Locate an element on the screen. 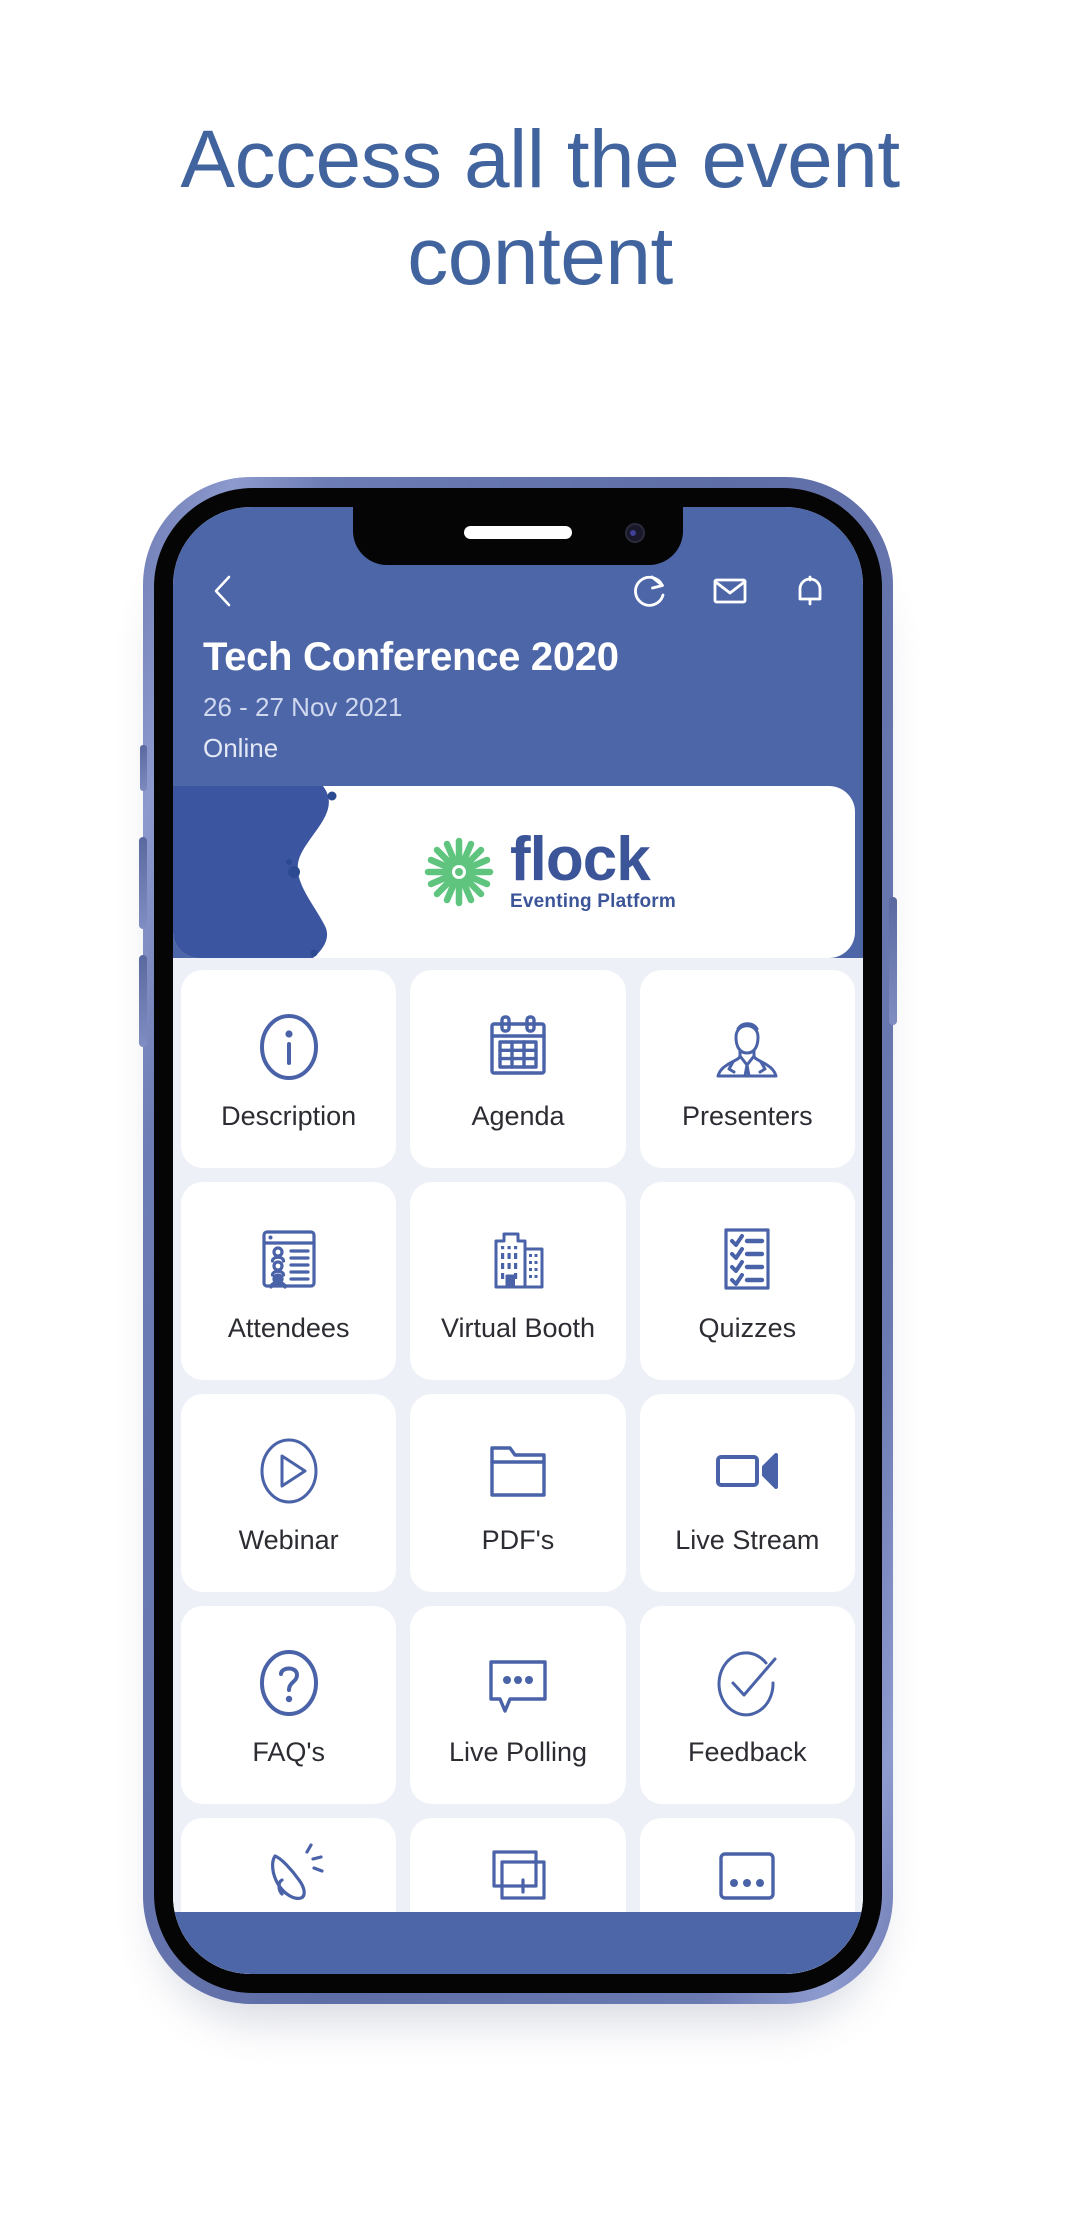 Image resolution: width=1080 pixels, height=2220 pixels. flower-burst-icon is located at coordinates (459, 872).